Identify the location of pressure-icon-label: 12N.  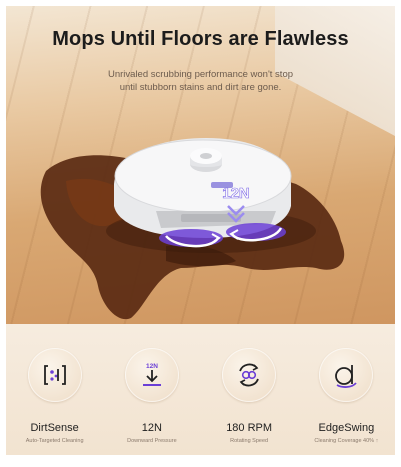
(152, 366).